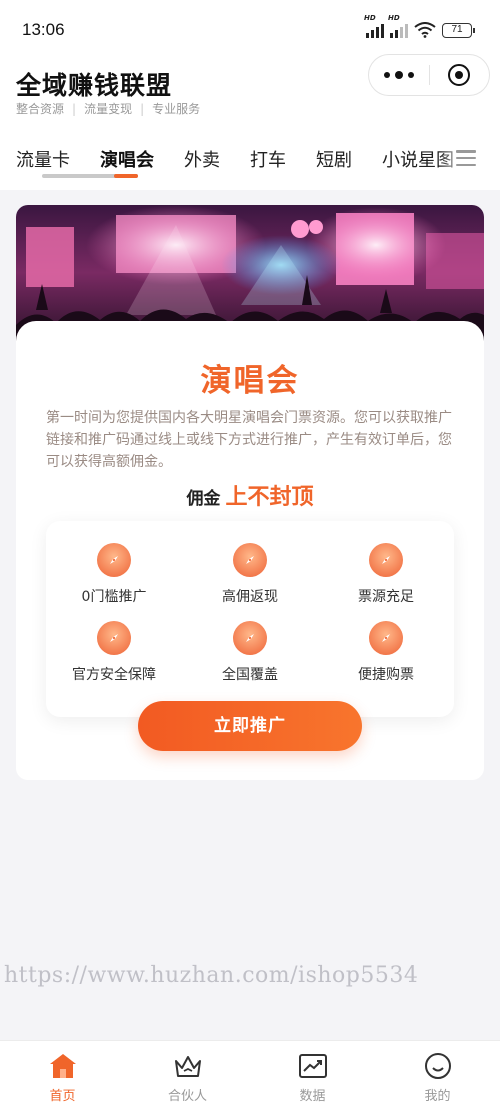 The height and width of the screenshot is (1111, 500). What do you see at coordinates (250, 381) in the screenshot?
I see `card-title: 演唱会` at bounding box center [250, 381].